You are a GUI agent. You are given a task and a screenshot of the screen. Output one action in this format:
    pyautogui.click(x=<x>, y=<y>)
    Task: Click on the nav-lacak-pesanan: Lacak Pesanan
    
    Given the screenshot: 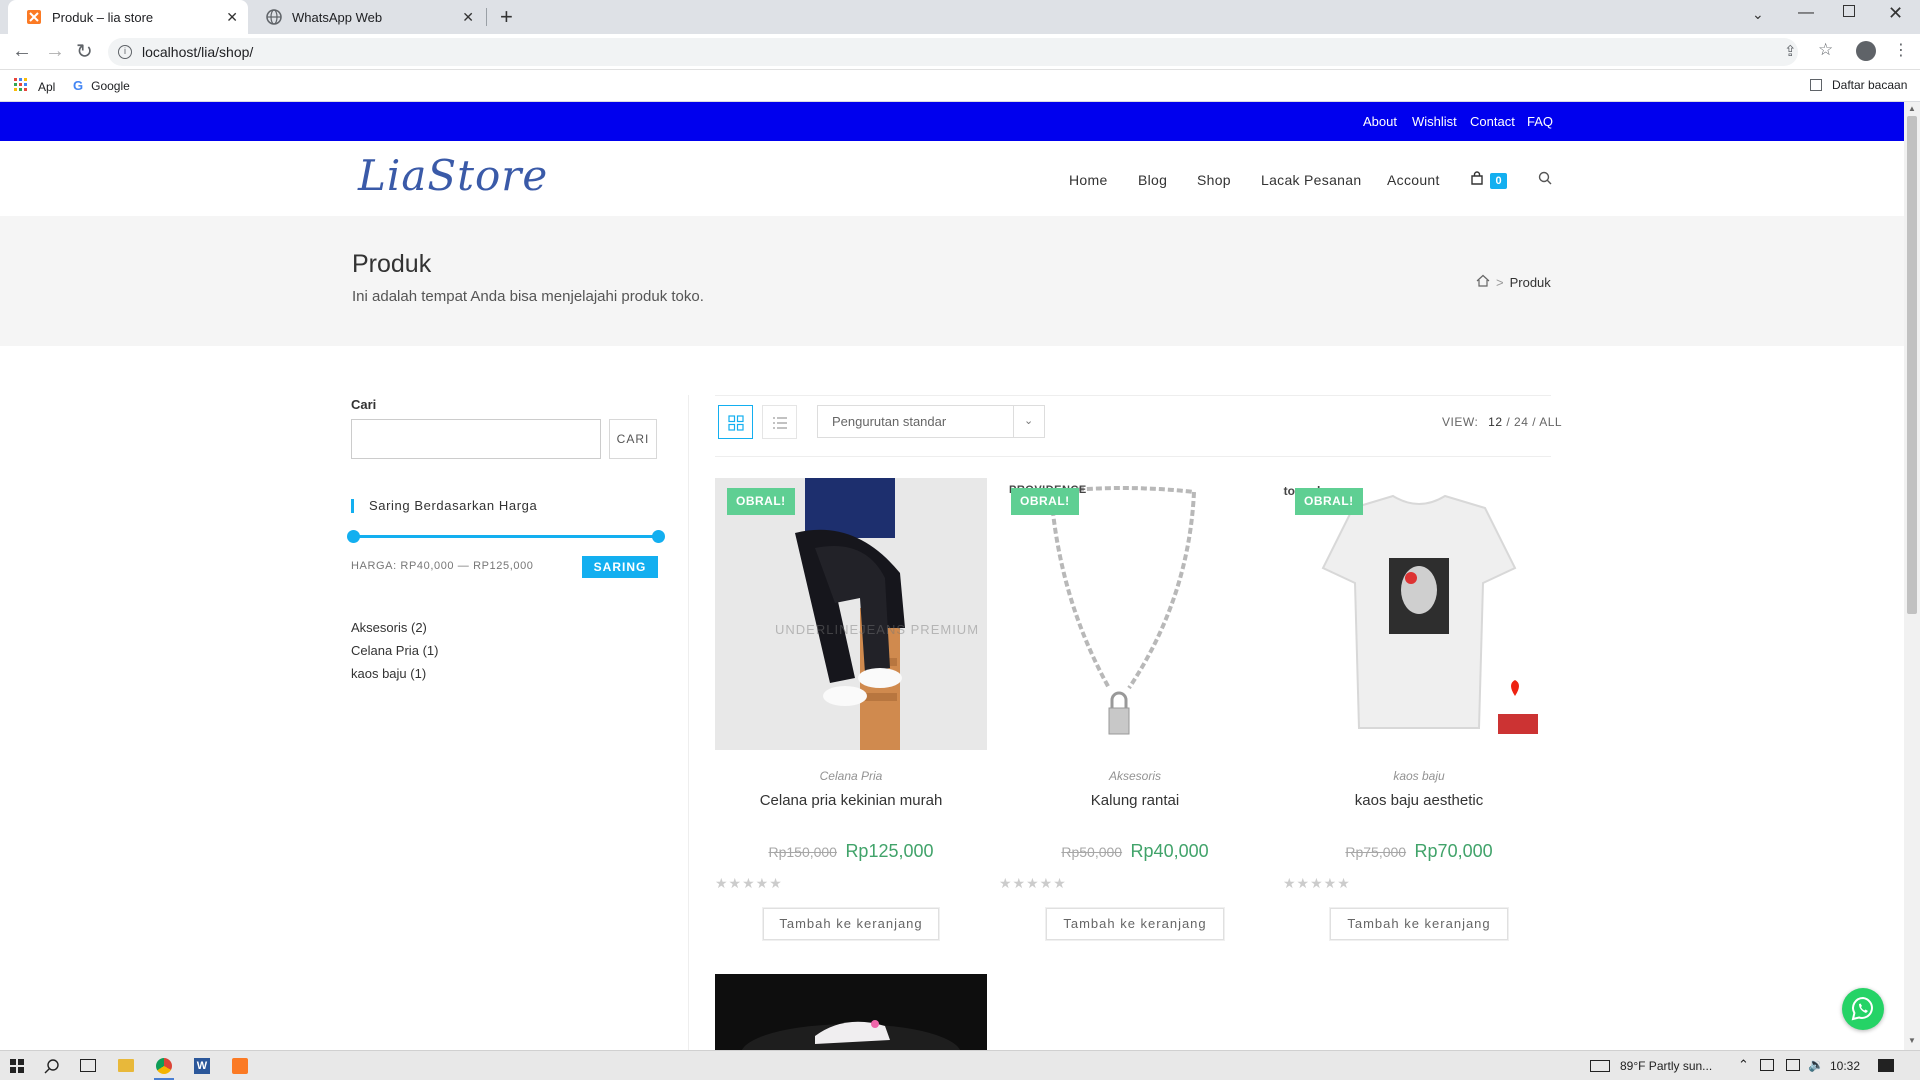 What is the action you would take?
    pyautogui.click(x=1311, y=180)
    